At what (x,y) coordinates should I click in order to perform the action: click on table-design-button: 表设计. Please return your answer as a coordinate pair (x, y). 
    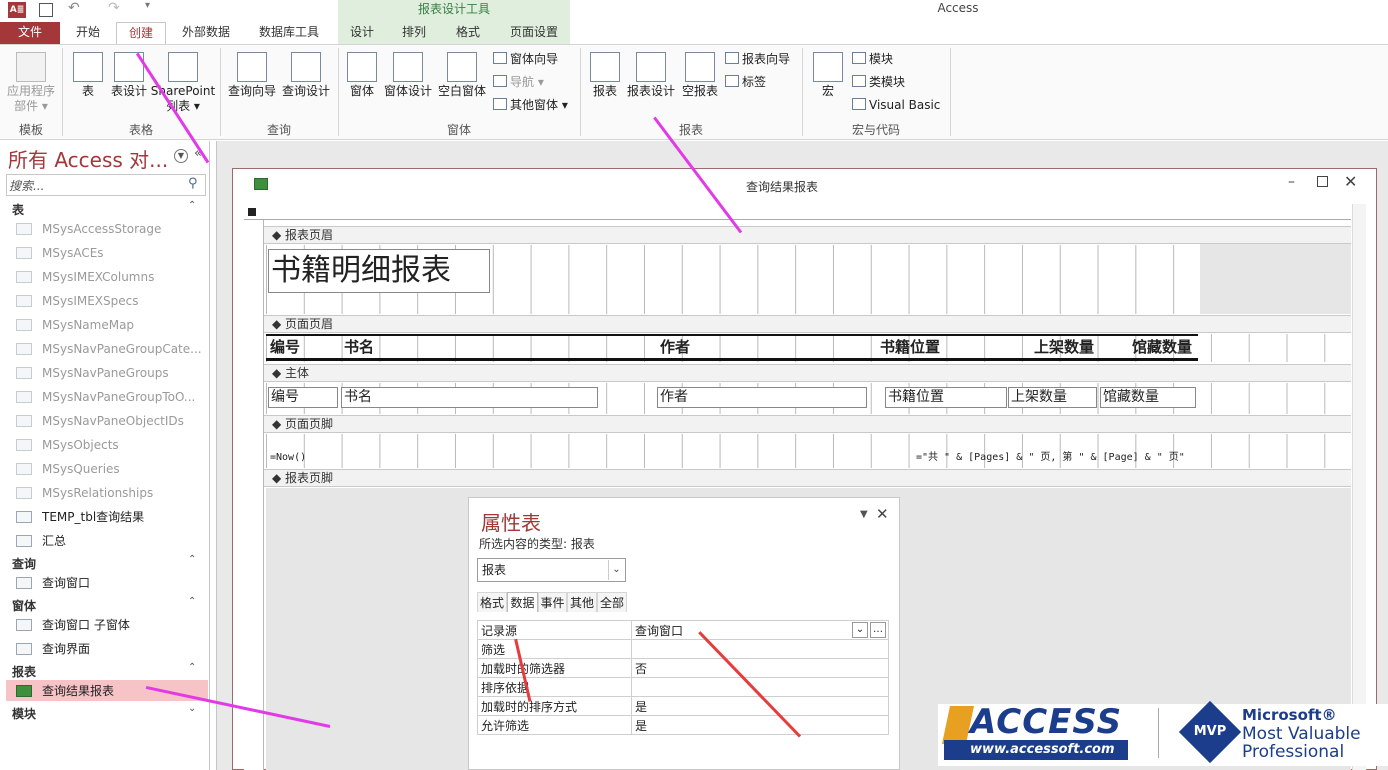
    Looking at the image, I should click on (129, 75).